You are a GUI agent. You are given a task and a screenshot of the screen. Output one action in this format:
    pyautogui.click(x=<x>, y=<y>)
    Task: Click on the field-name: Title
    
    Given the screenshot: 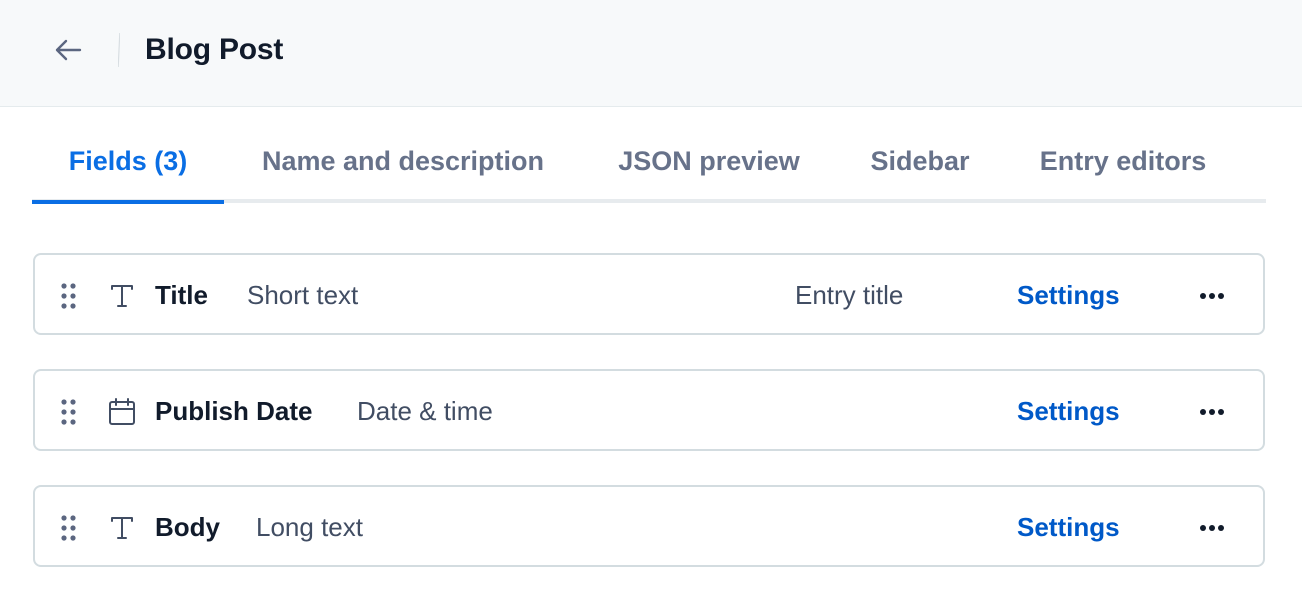 What is the action you would take?
    pyautogui.click(x=181, y=295)
    